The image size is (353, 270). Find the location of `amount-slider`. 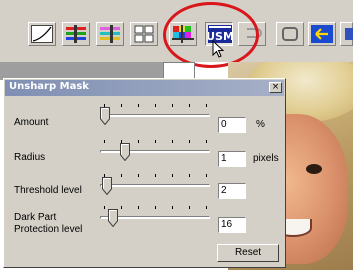

amount-slider is located at coordinates (155, 116).